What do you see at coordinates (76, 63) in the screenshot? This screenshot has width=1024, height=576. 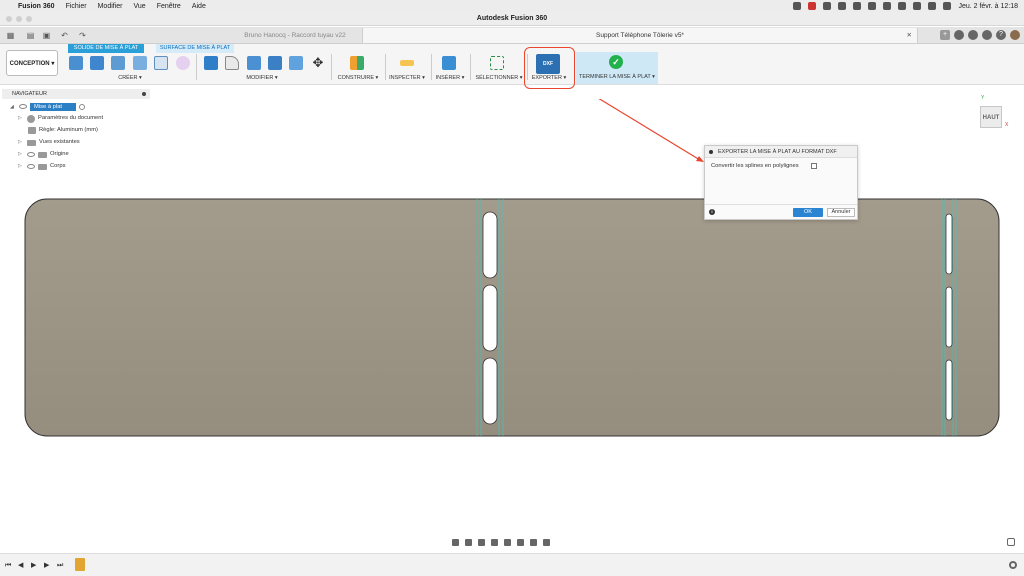 I see `create-sketch-icon` at bounding box center [76, 63].